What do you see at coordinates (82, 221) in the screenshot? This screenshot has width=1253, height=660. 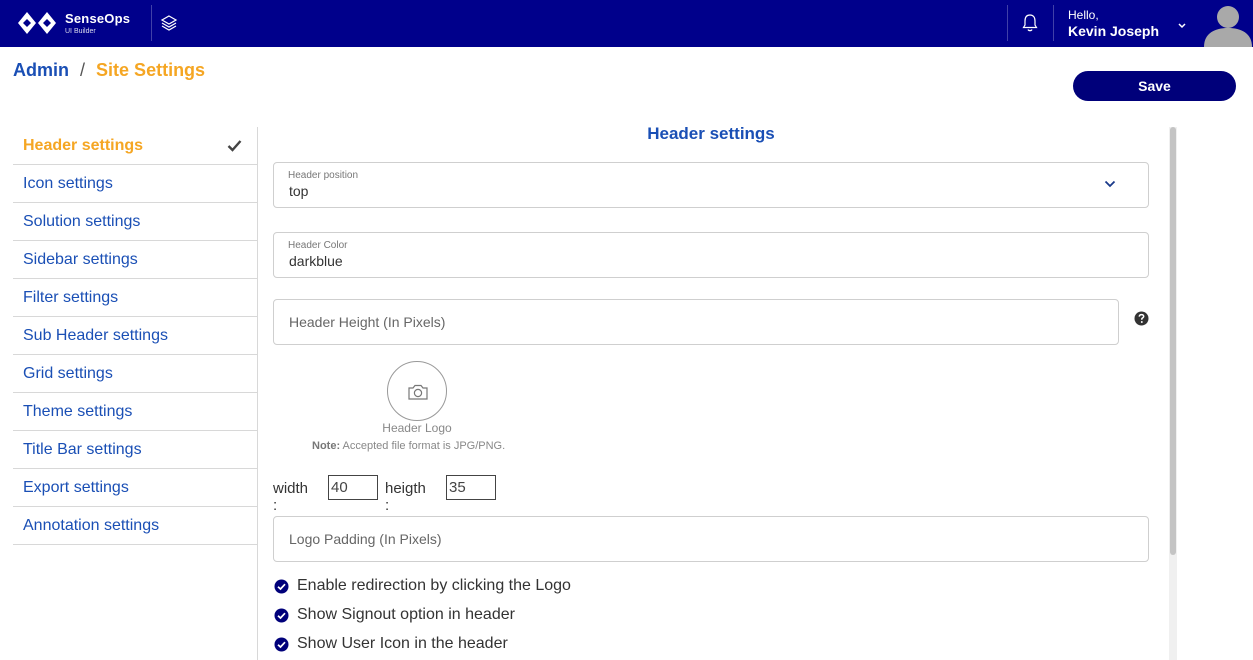 I see `sidebar-item-label: Solution settings` at bounding box center [82, 221].